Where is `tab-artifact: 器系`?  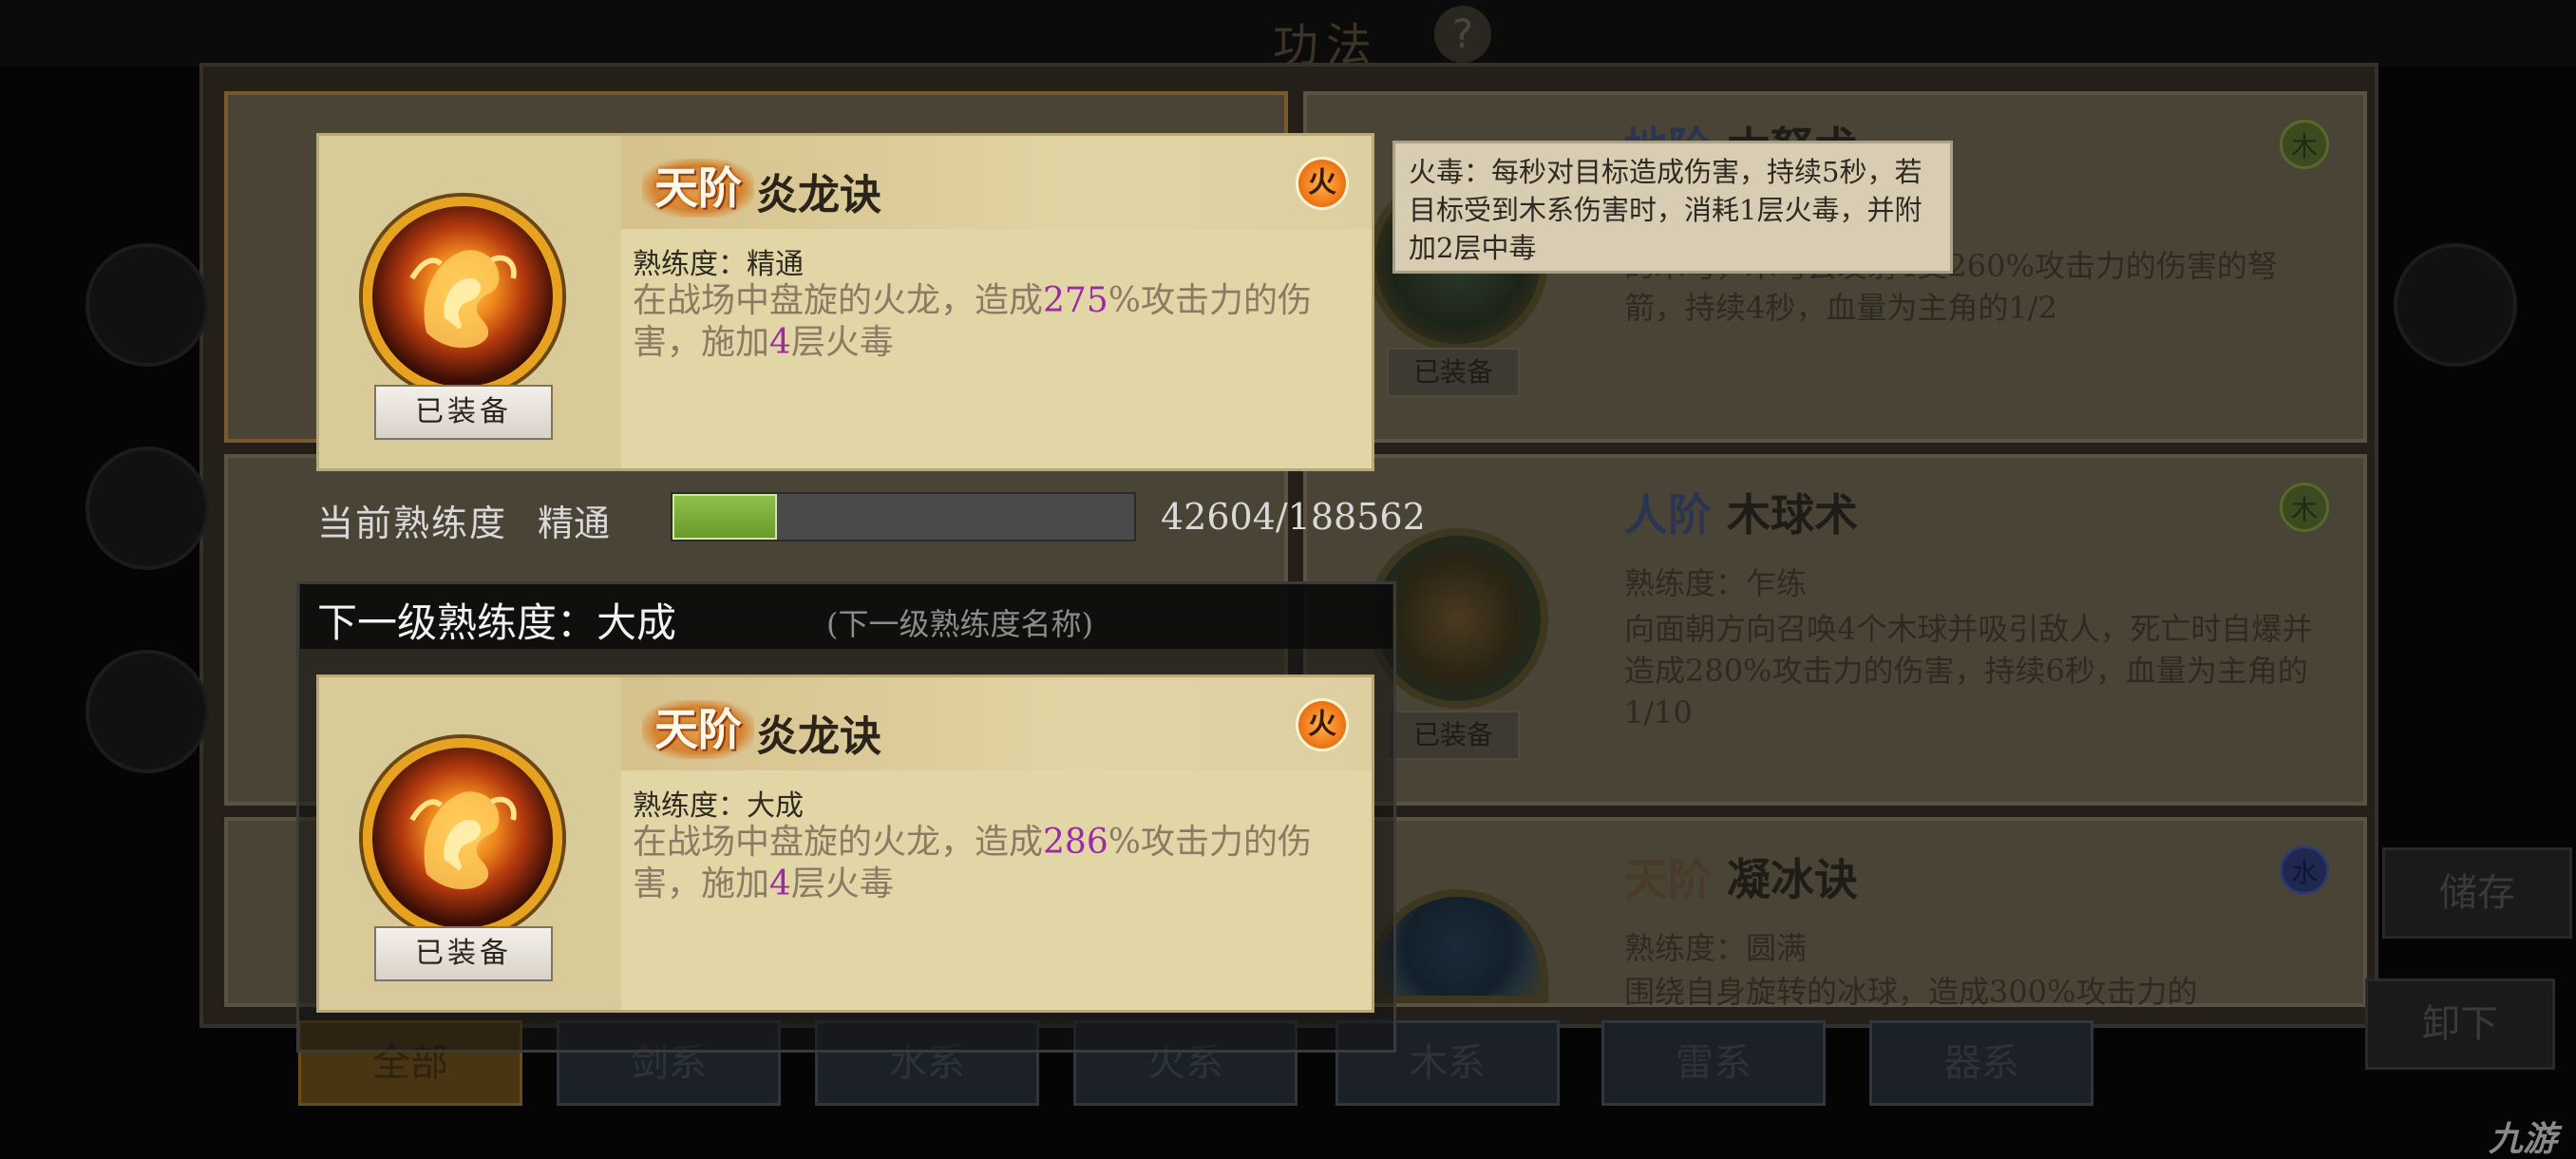 tab-artifact: 器系 is located at coordinates (1981, 1063).